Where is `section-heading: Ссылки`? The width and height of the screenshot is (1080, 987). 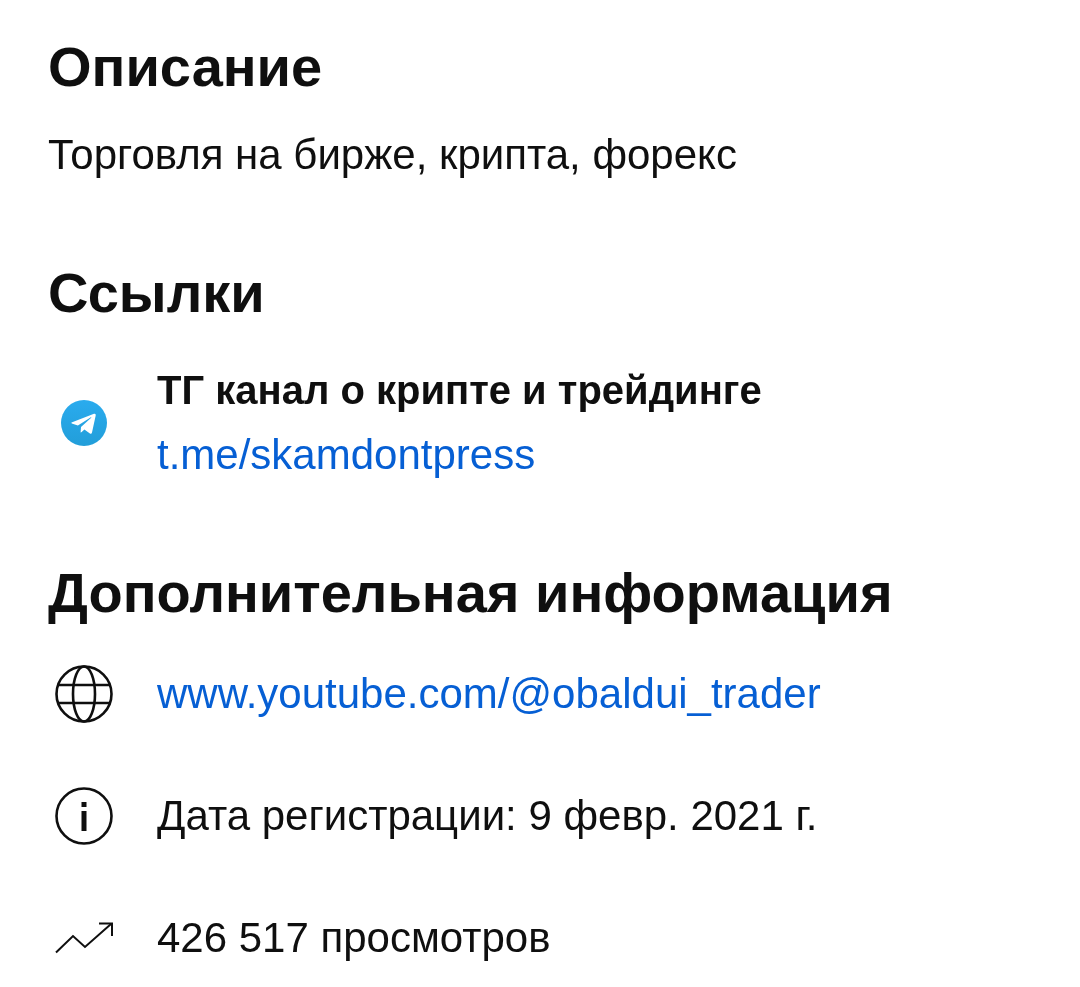
section-heading: Ссылки is located at coordinates (156, 293).